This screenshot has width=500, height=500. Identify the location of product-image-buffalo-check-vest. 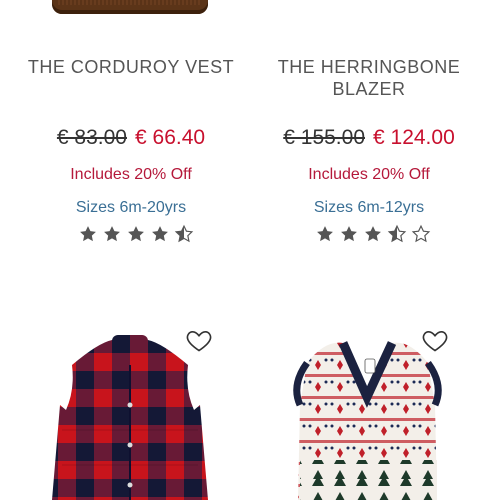
(130, 417).